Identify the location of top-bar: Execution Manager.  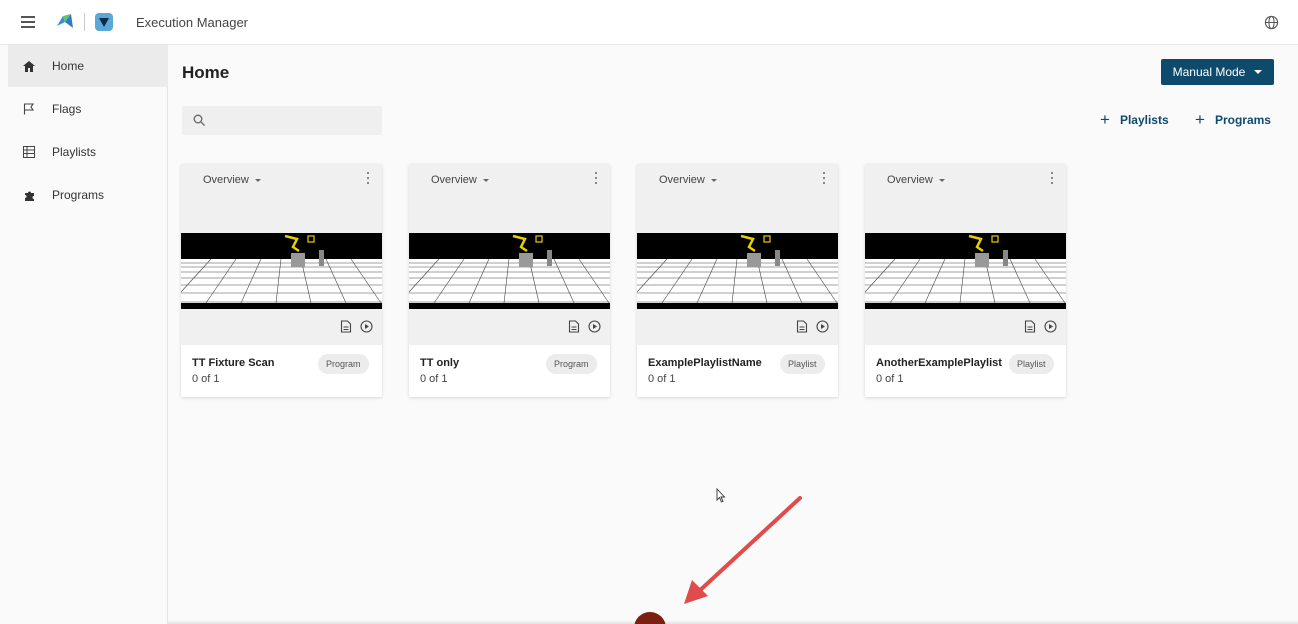
(649, 22).